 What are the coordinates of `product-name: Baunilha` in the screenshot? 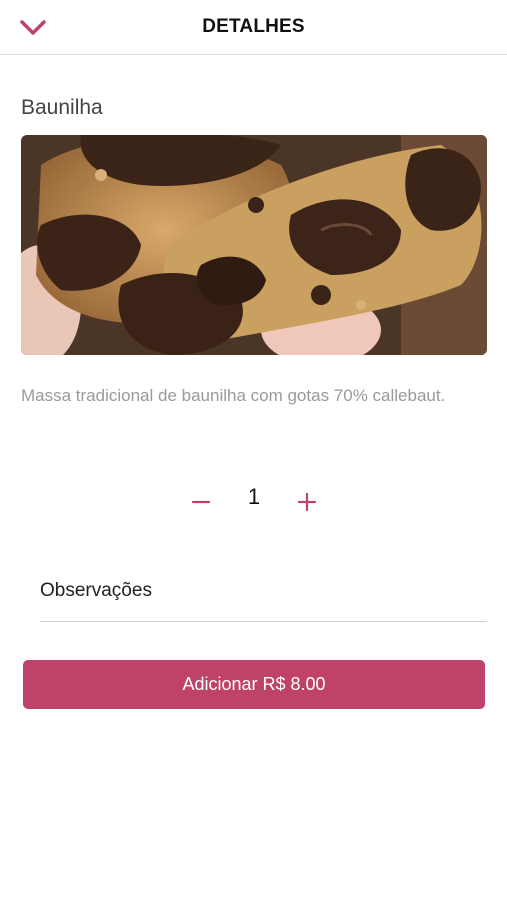 It's located at (62, 107).